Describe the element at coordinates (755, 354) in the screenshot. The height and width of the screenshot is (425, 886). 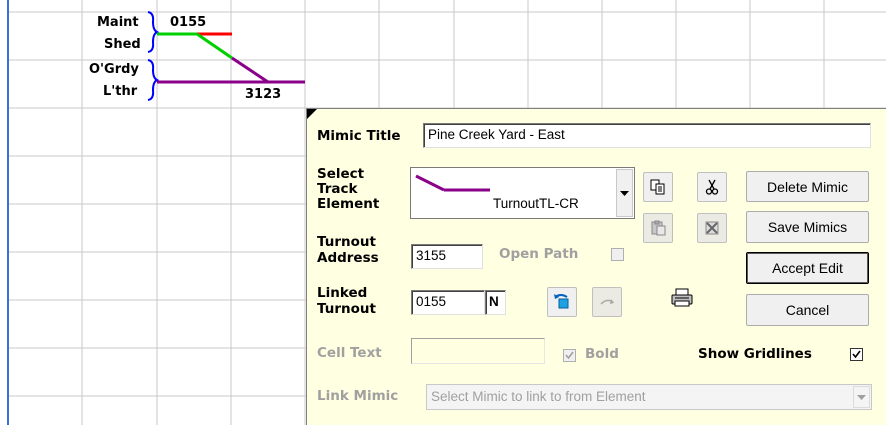
I see `show-gridlines-label: Show Gridlines` at that location.